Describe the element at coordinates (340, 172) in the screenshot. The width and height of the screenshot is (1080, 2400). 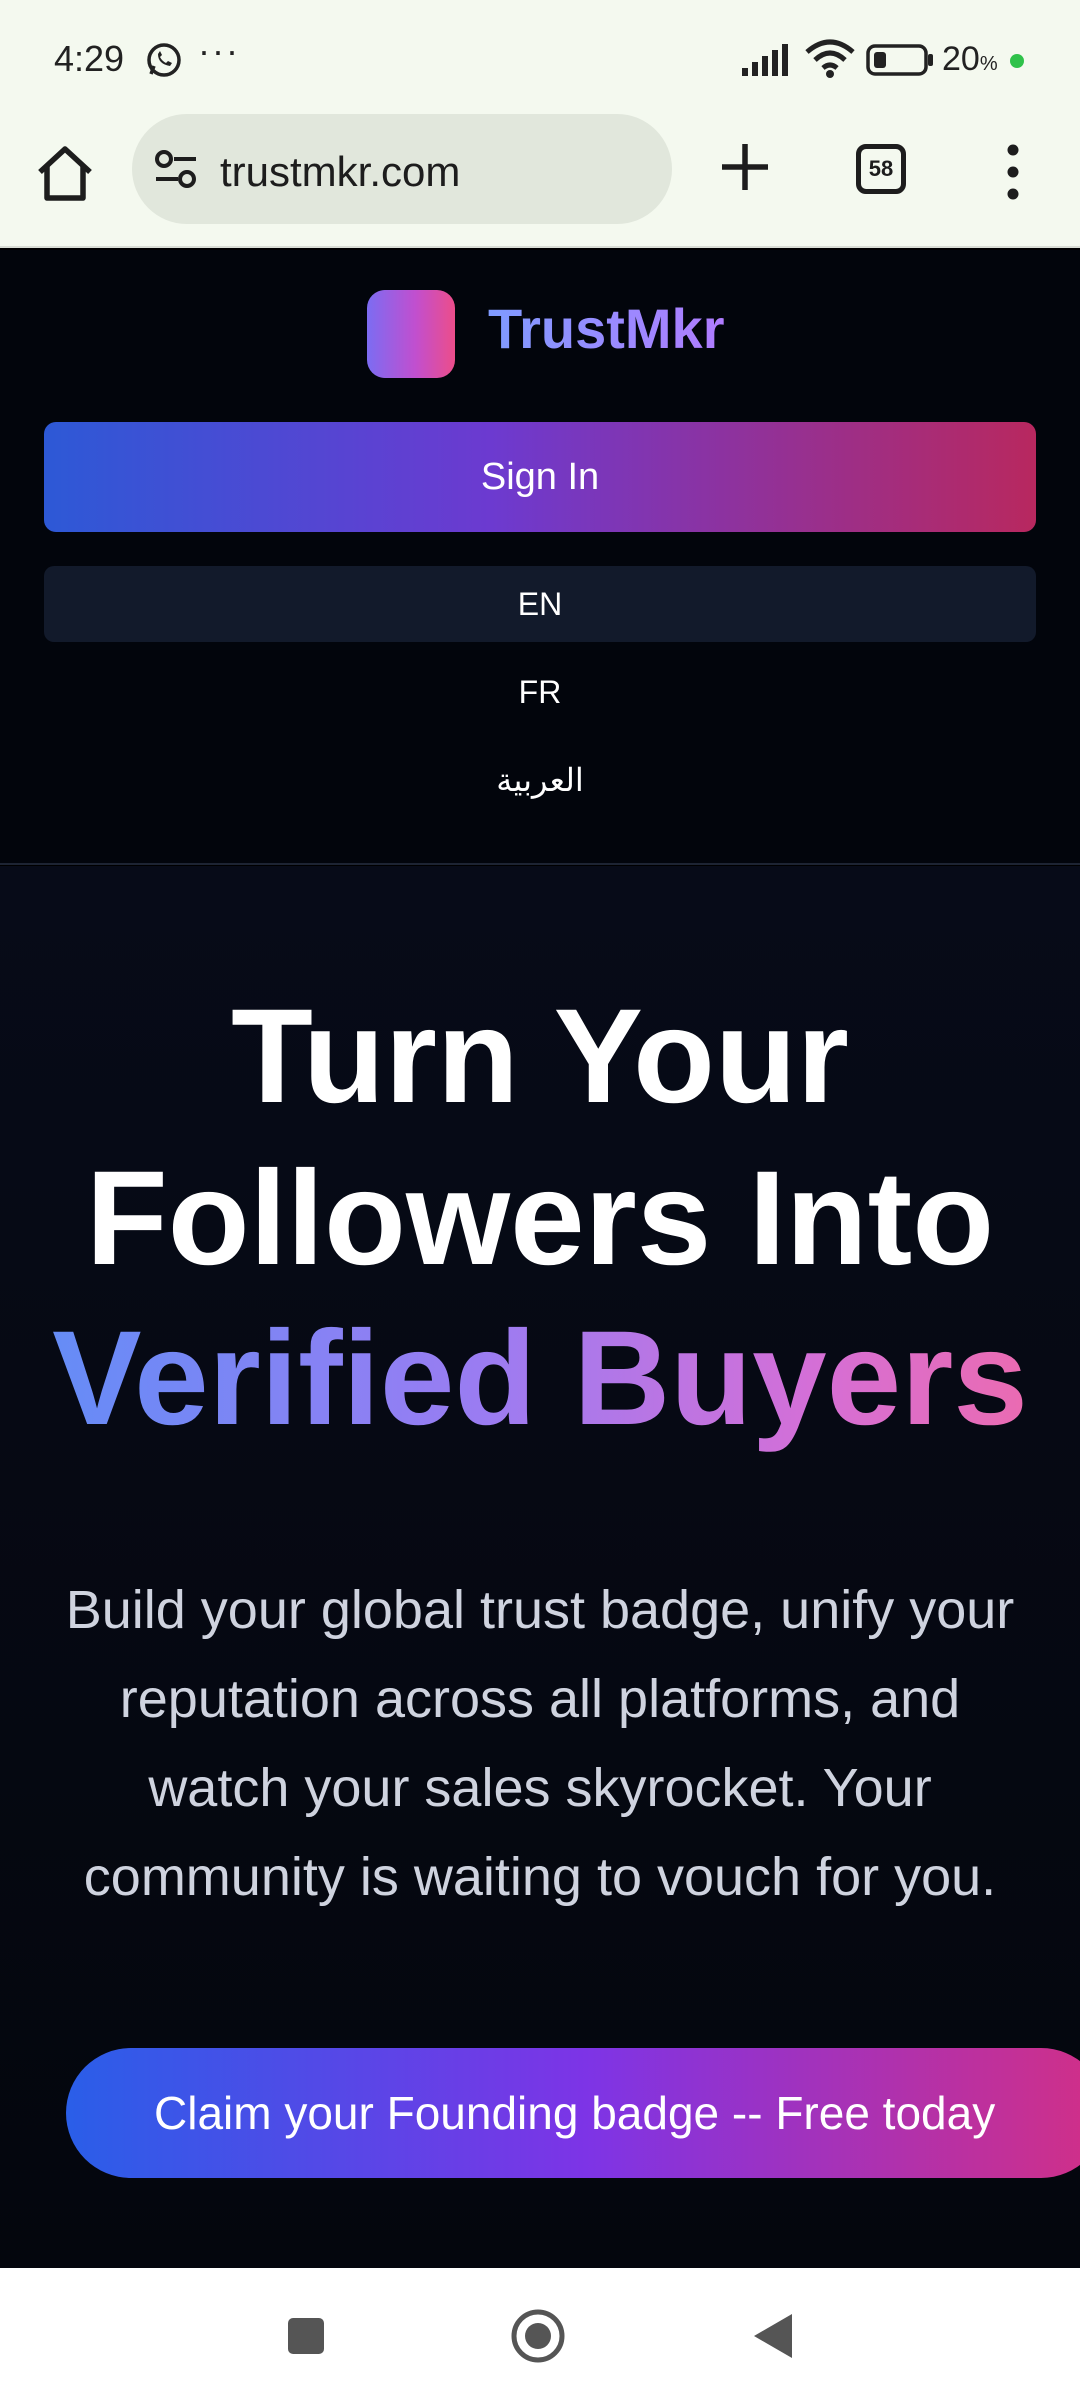
I see `url-text: trustmkr.com` at that location.